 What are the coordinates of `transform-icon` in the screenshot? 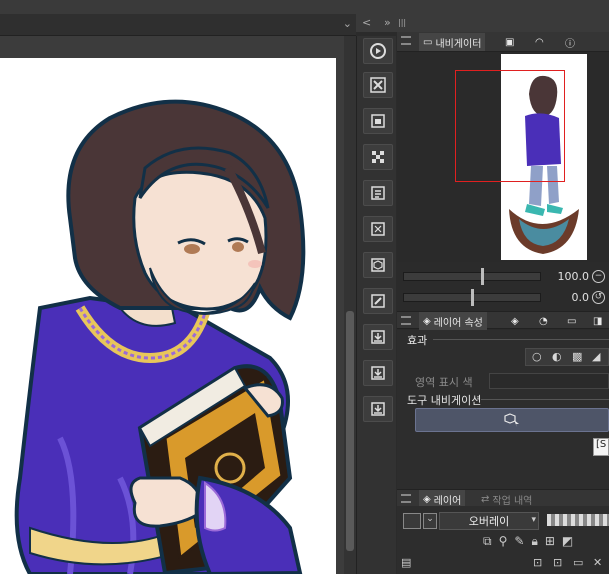 It's located at (378, 229).